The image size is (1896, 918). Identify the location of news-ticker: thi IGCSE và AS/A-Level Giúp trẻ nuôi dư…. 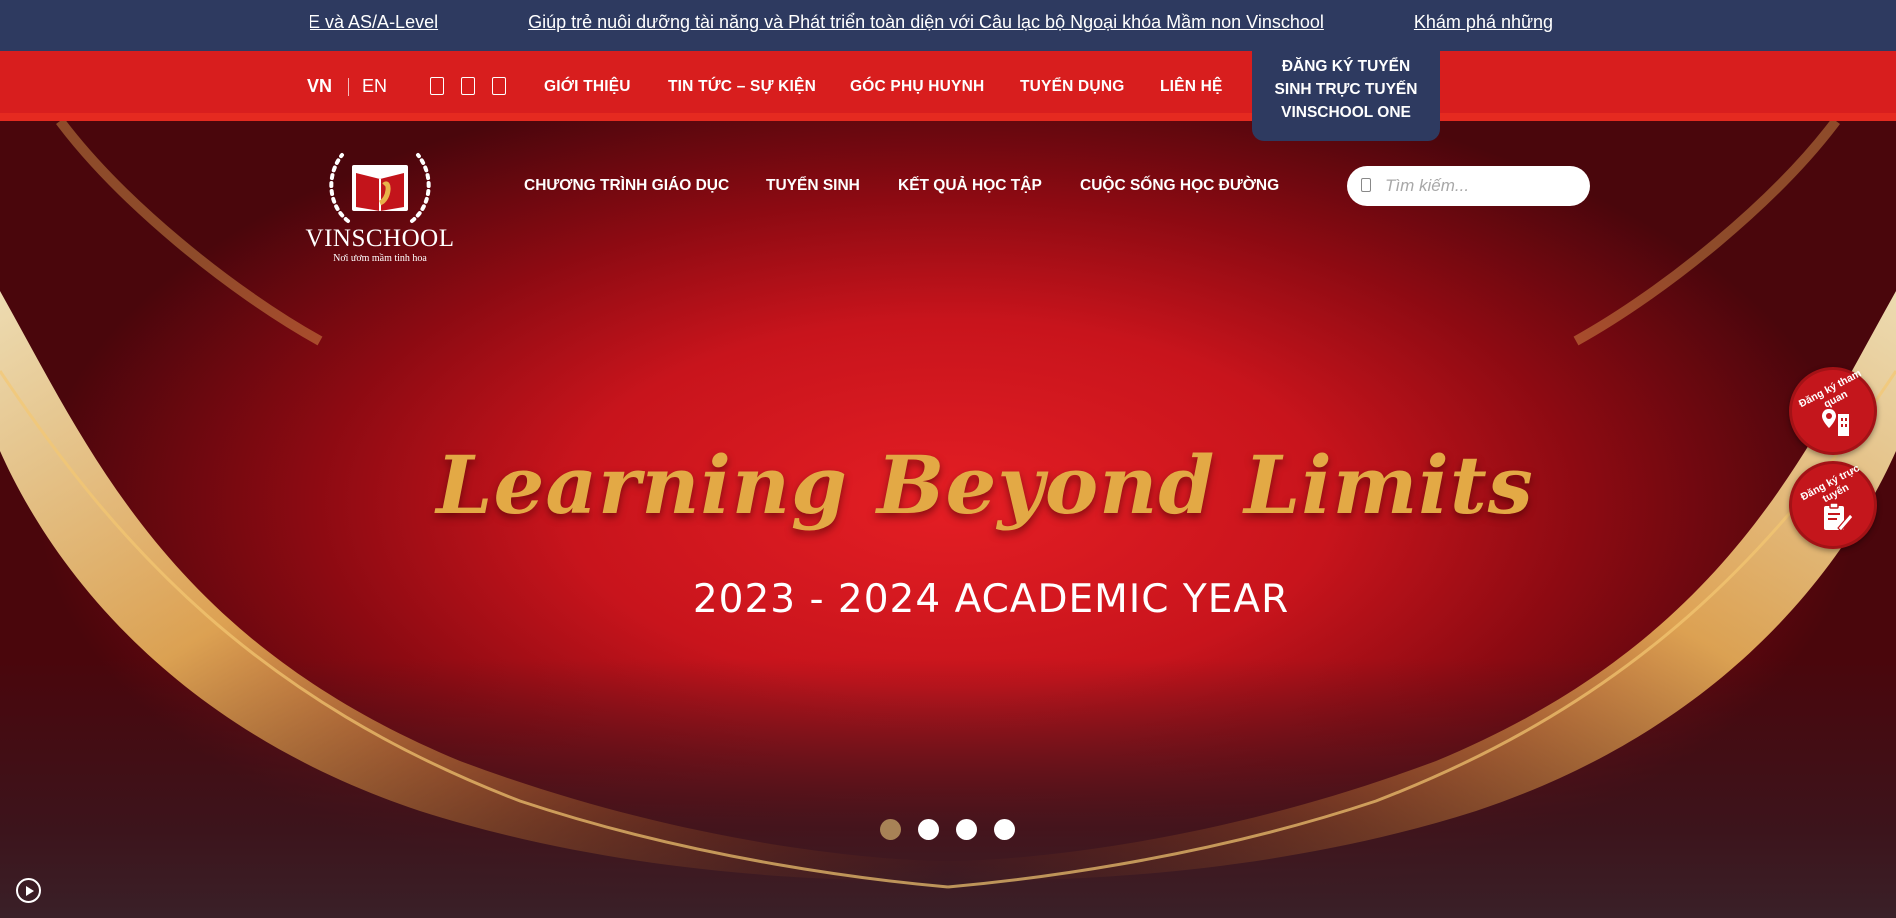
(948, 25).